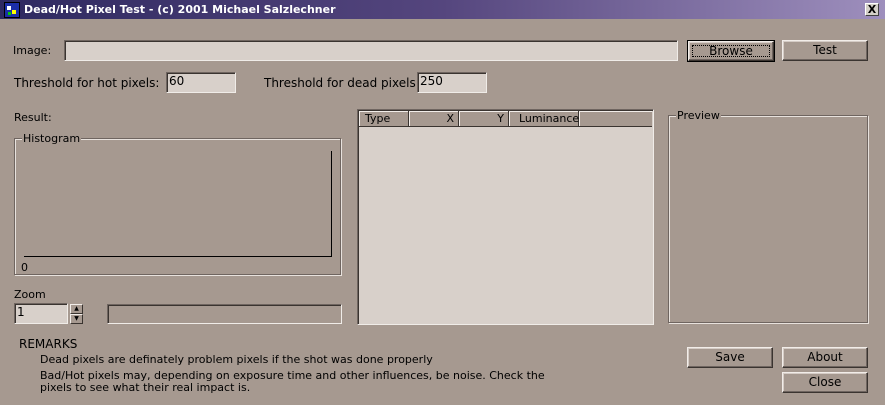  I want to click on hot-threshold-label: Threshold for hot pixels:, so click(87, 83).